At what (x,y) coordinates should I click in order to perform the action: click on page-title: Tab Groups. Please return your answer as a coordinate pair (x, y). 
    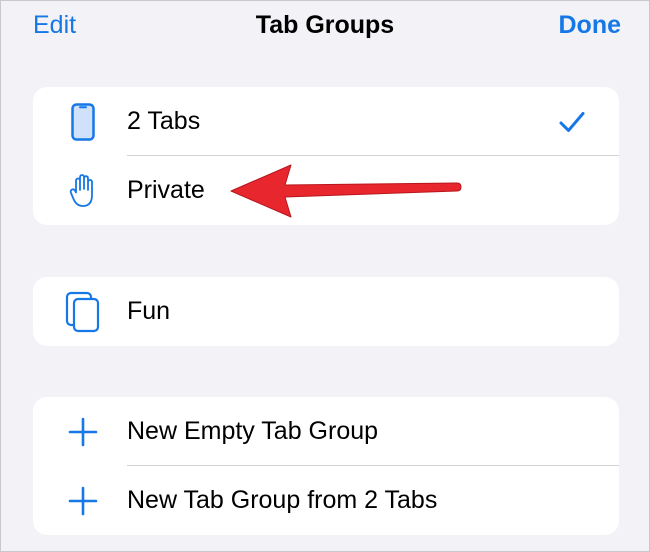
    Looking at the image, I should click on (325, 25).